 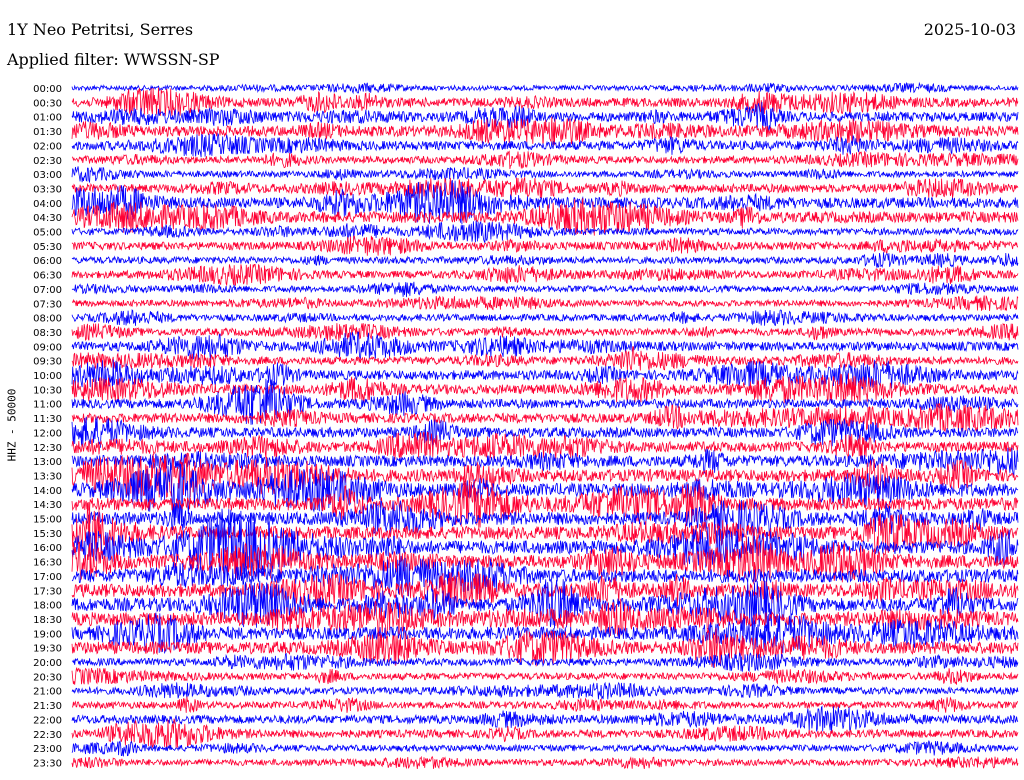 I want to click on row-time-label: 22:00, so click(x=47, y=720).